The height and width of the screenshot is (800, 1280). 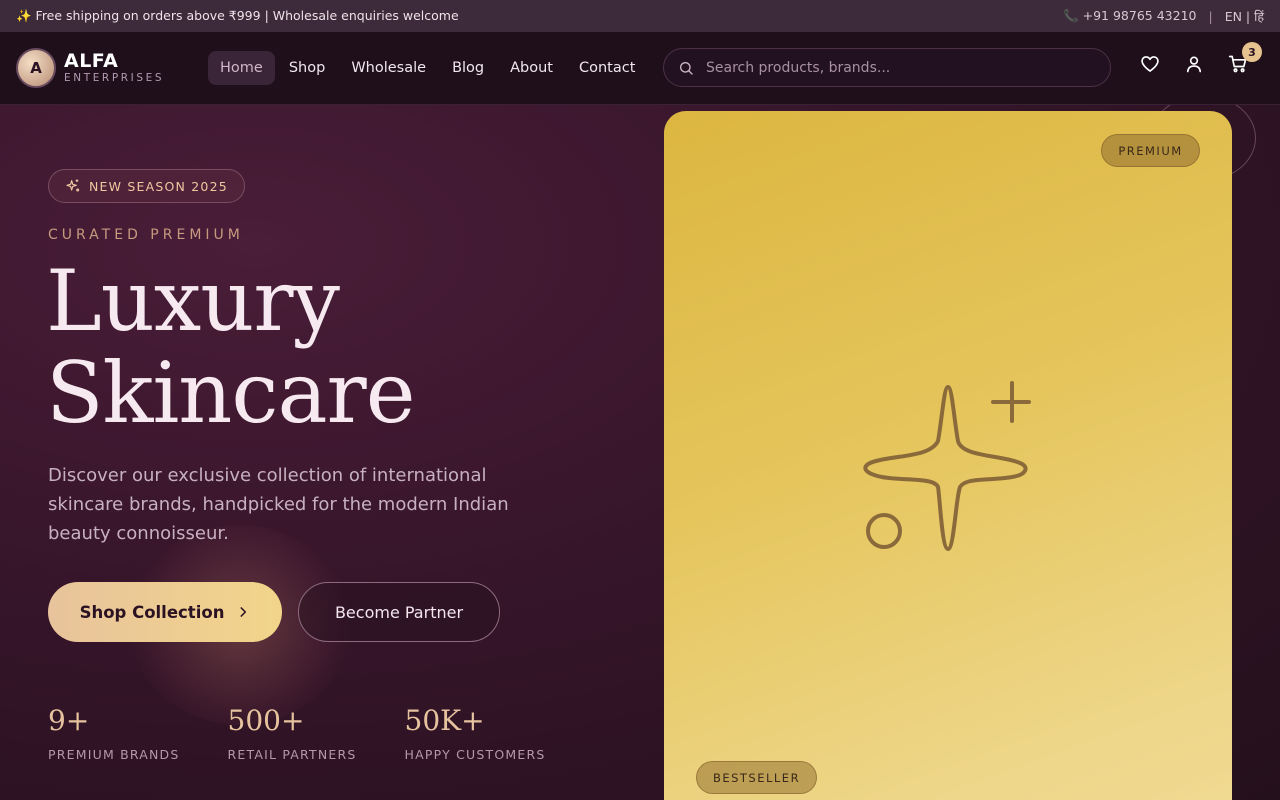 I want to click on stat-label: PREMIUM BRANDS, so click(x=114, y=754).